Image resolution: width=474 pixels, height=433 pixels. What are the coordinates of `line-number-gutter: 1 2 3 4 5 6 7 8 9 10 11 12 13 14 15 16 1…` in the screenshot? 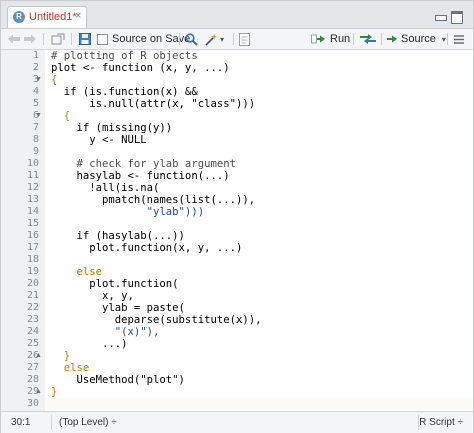 It's located at (23, 230).